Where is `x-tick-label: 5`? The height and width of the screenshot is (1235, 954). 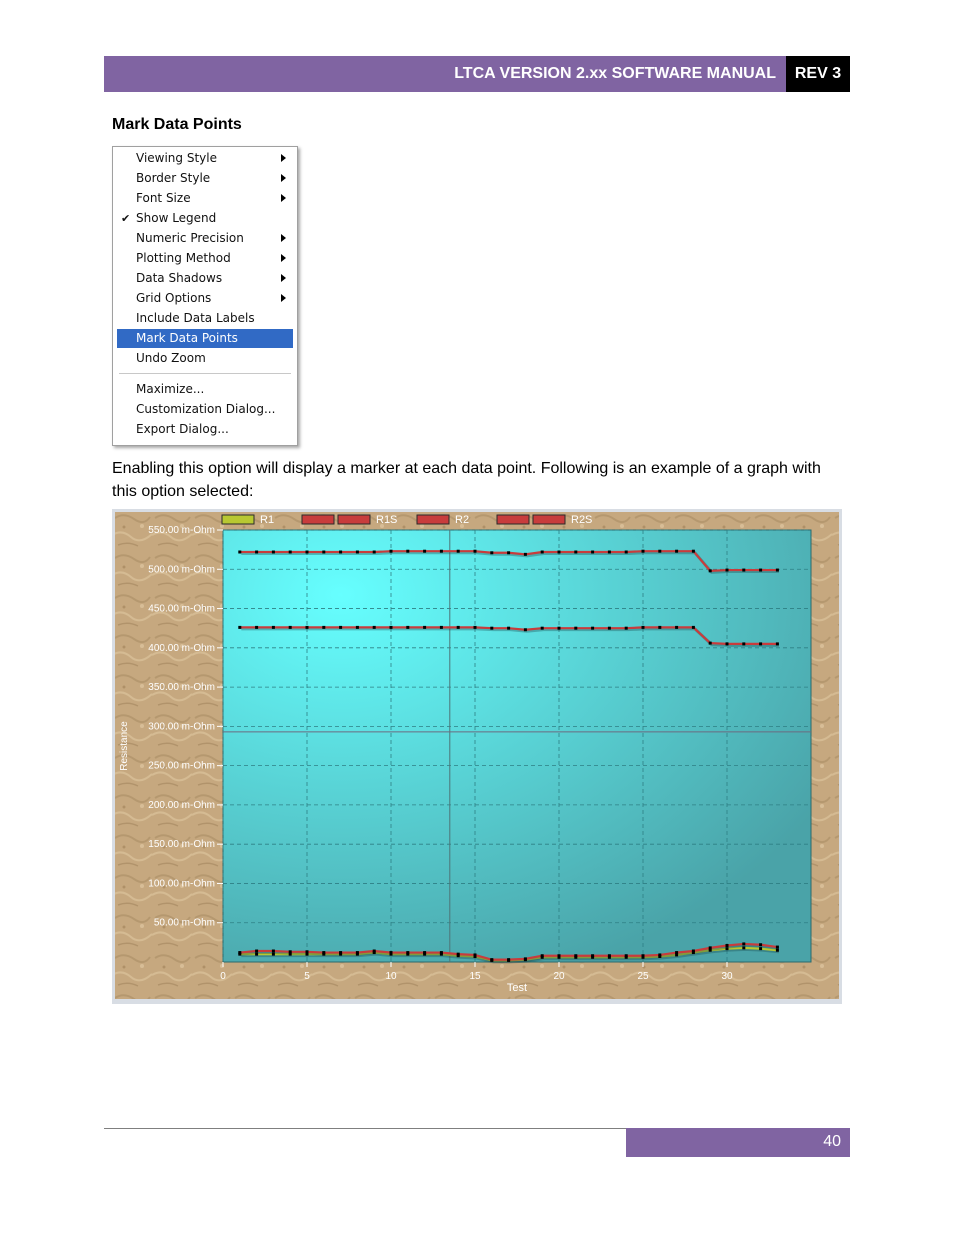 x-tick-label: 5 is located at coordinates (307, 976).